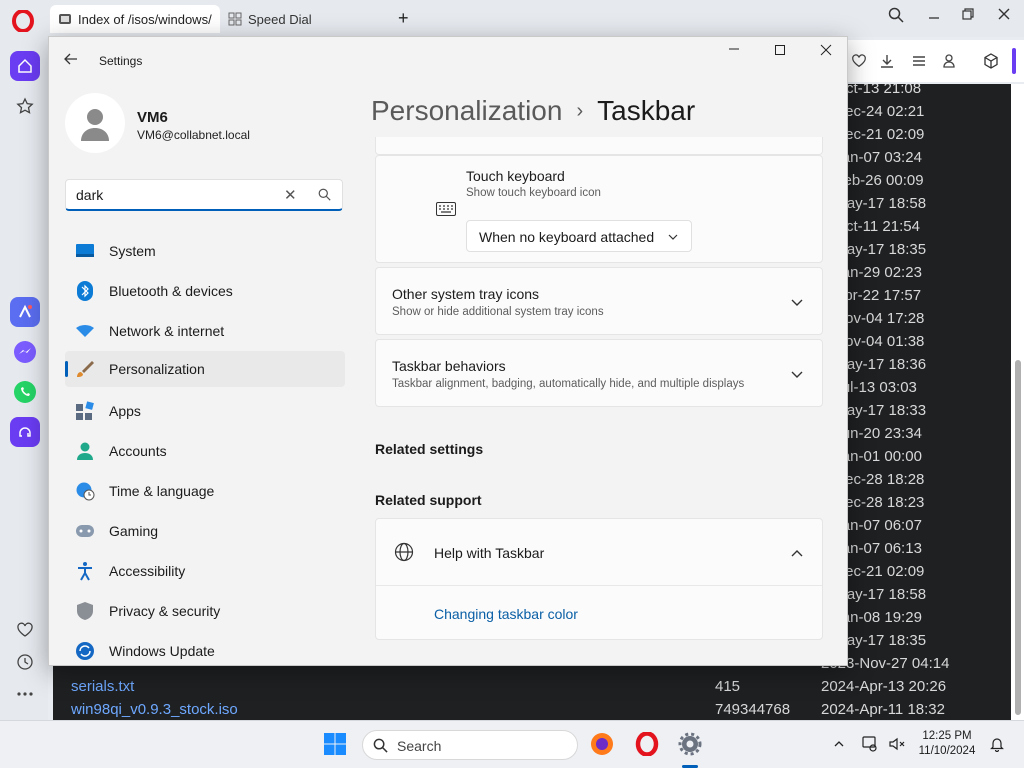 Image resolution: width=1024 pixels, height=768 pixels. I want to click on keyboard-icon, so click(446, 210).